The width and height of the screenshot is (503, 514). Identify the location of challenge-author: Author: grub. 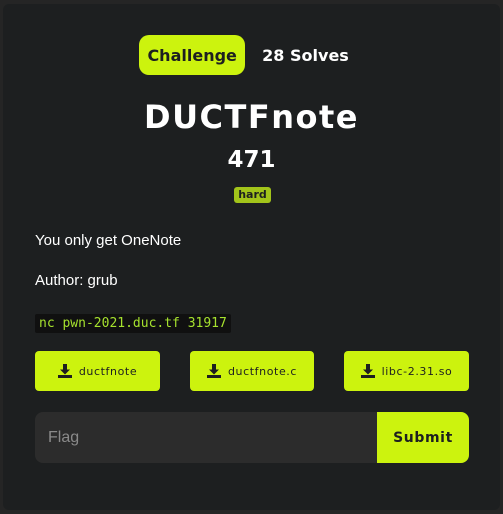
(76, 280).